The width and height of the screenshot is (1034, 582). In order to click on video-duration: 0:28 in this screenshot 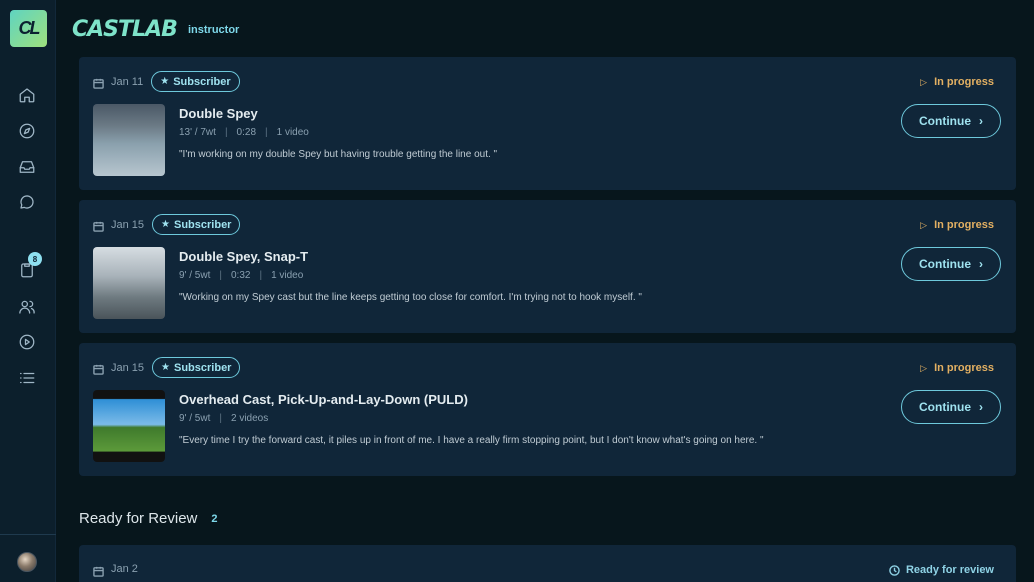, I will do `click(246, 132)`.